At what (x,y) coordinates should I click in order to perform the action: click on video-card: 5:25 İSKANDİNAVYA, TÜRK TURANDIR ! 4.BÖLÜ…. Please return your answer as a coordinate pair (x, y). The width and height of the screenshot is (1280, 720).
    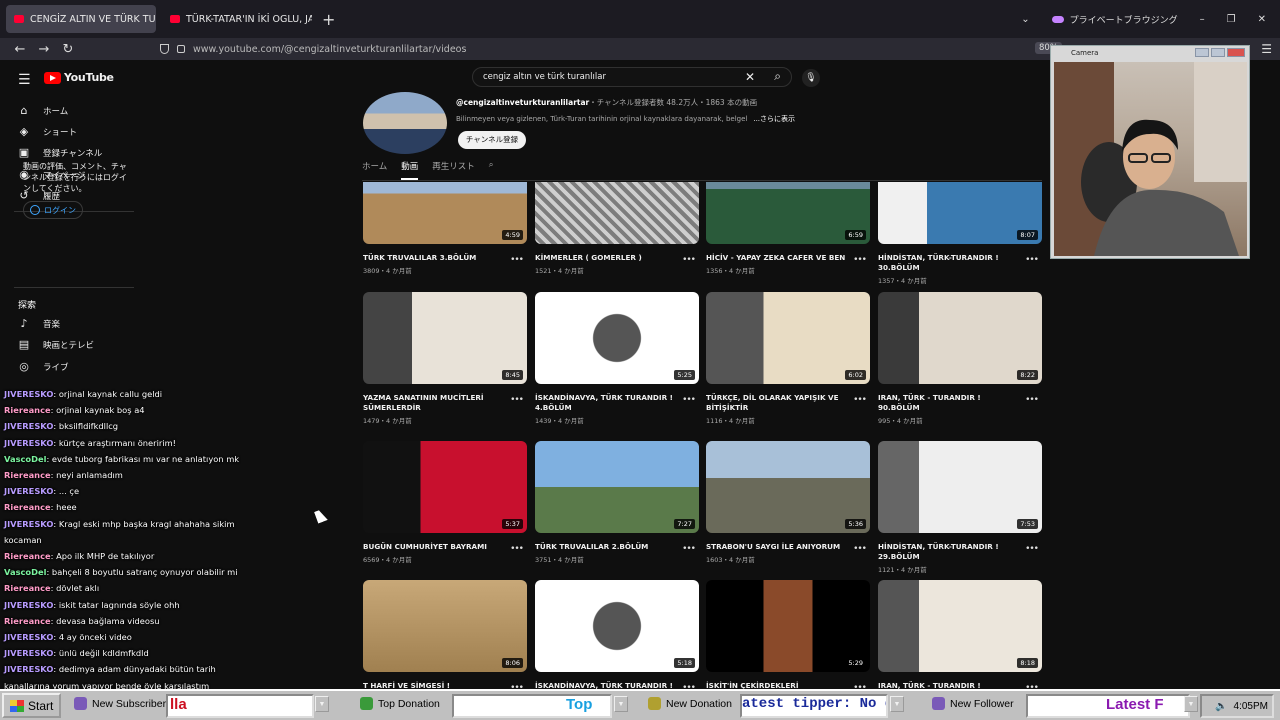
    Looking at the image, I should click on (617, 358).